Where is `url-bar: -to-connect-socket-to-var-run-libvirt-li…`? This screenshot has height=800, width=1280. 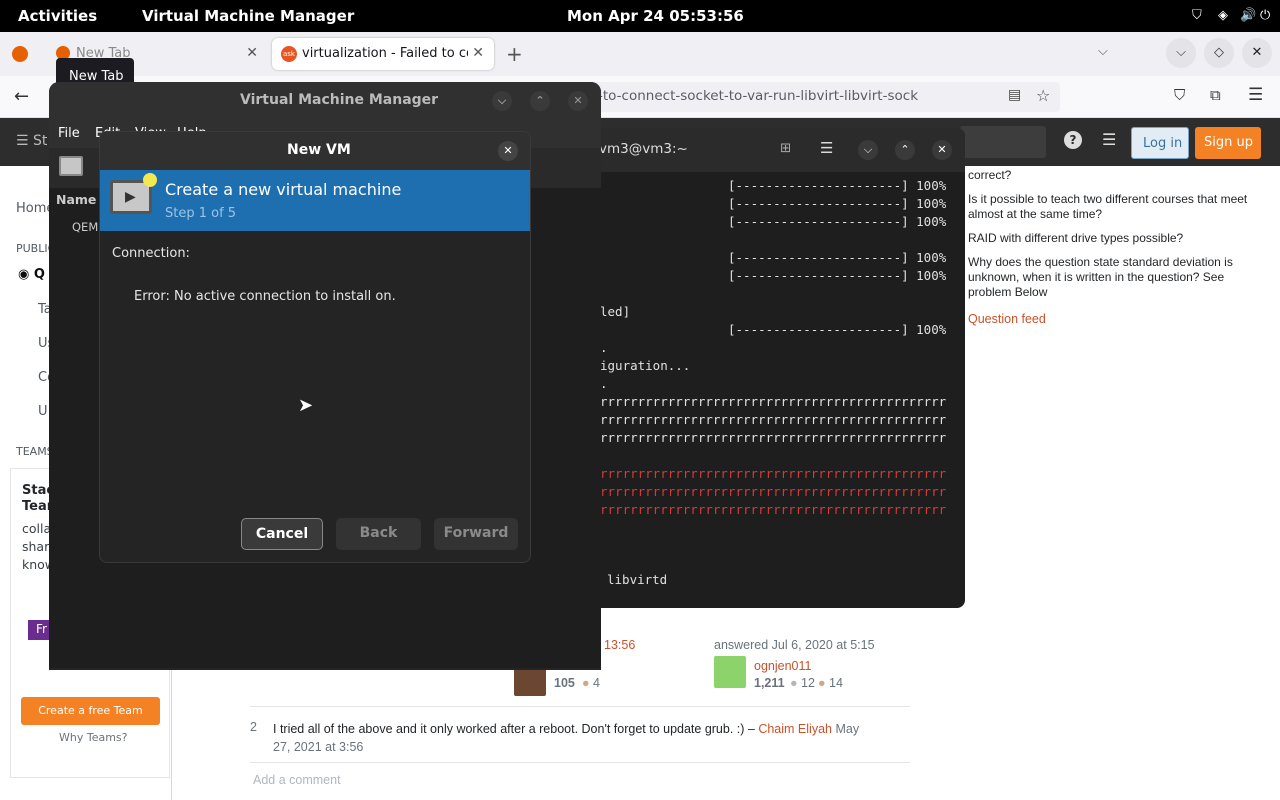 url-bar: -to-connect-socket-to-var-run-libvirt-li… is located at coordinates (825, 97).